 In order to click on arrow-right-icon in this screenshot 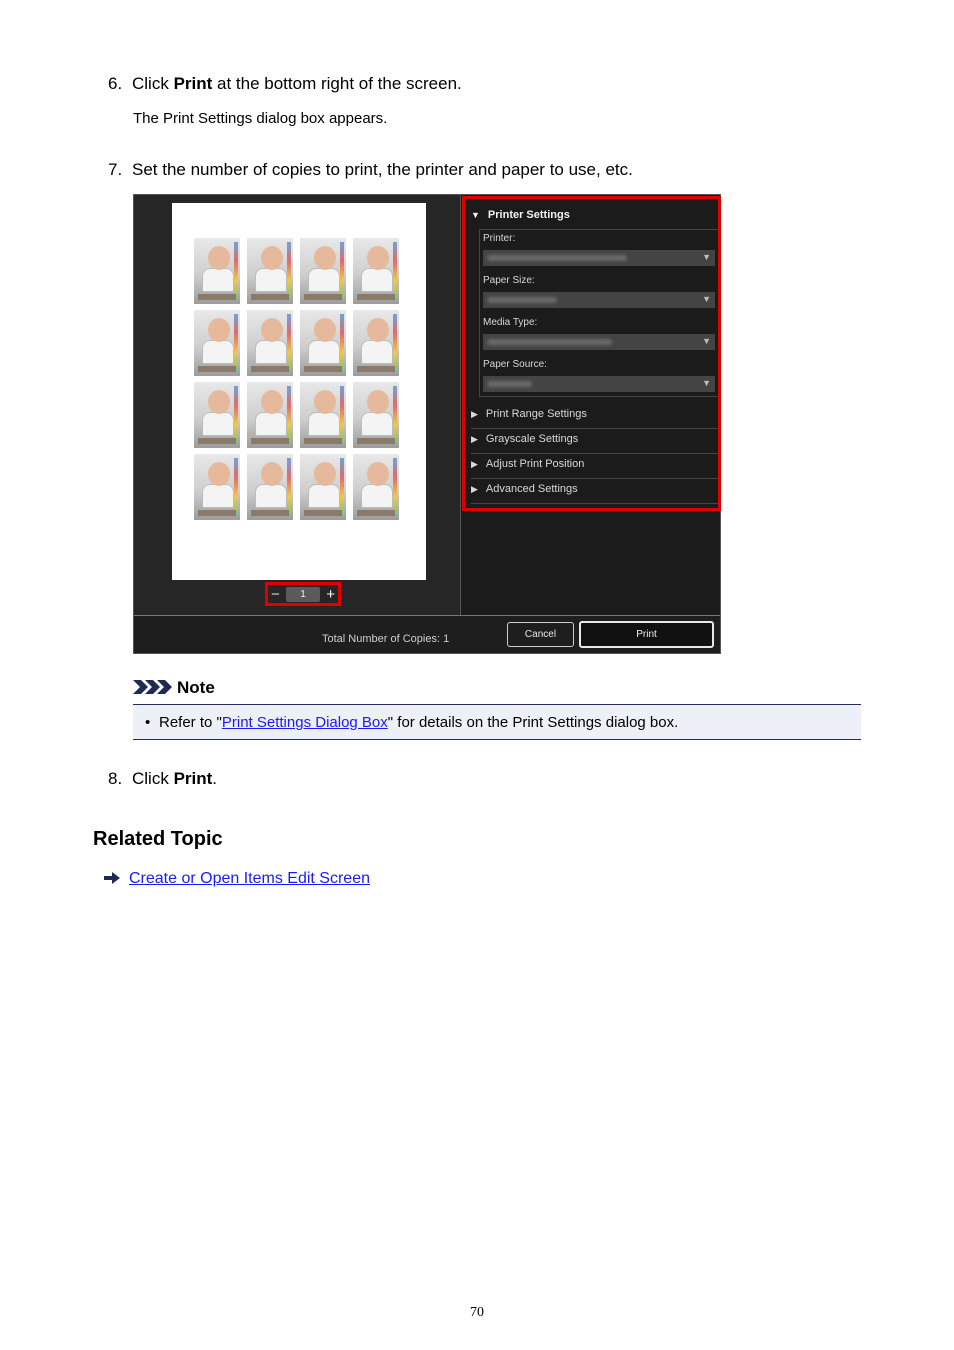, I will do `click(112, 878)`.